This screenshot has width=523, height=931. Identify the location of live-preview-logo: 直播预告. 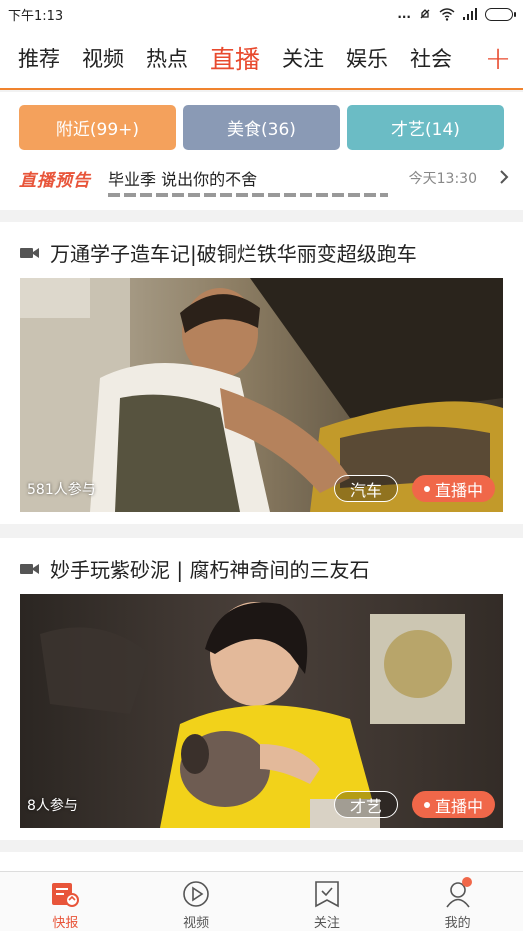
(55, 180).